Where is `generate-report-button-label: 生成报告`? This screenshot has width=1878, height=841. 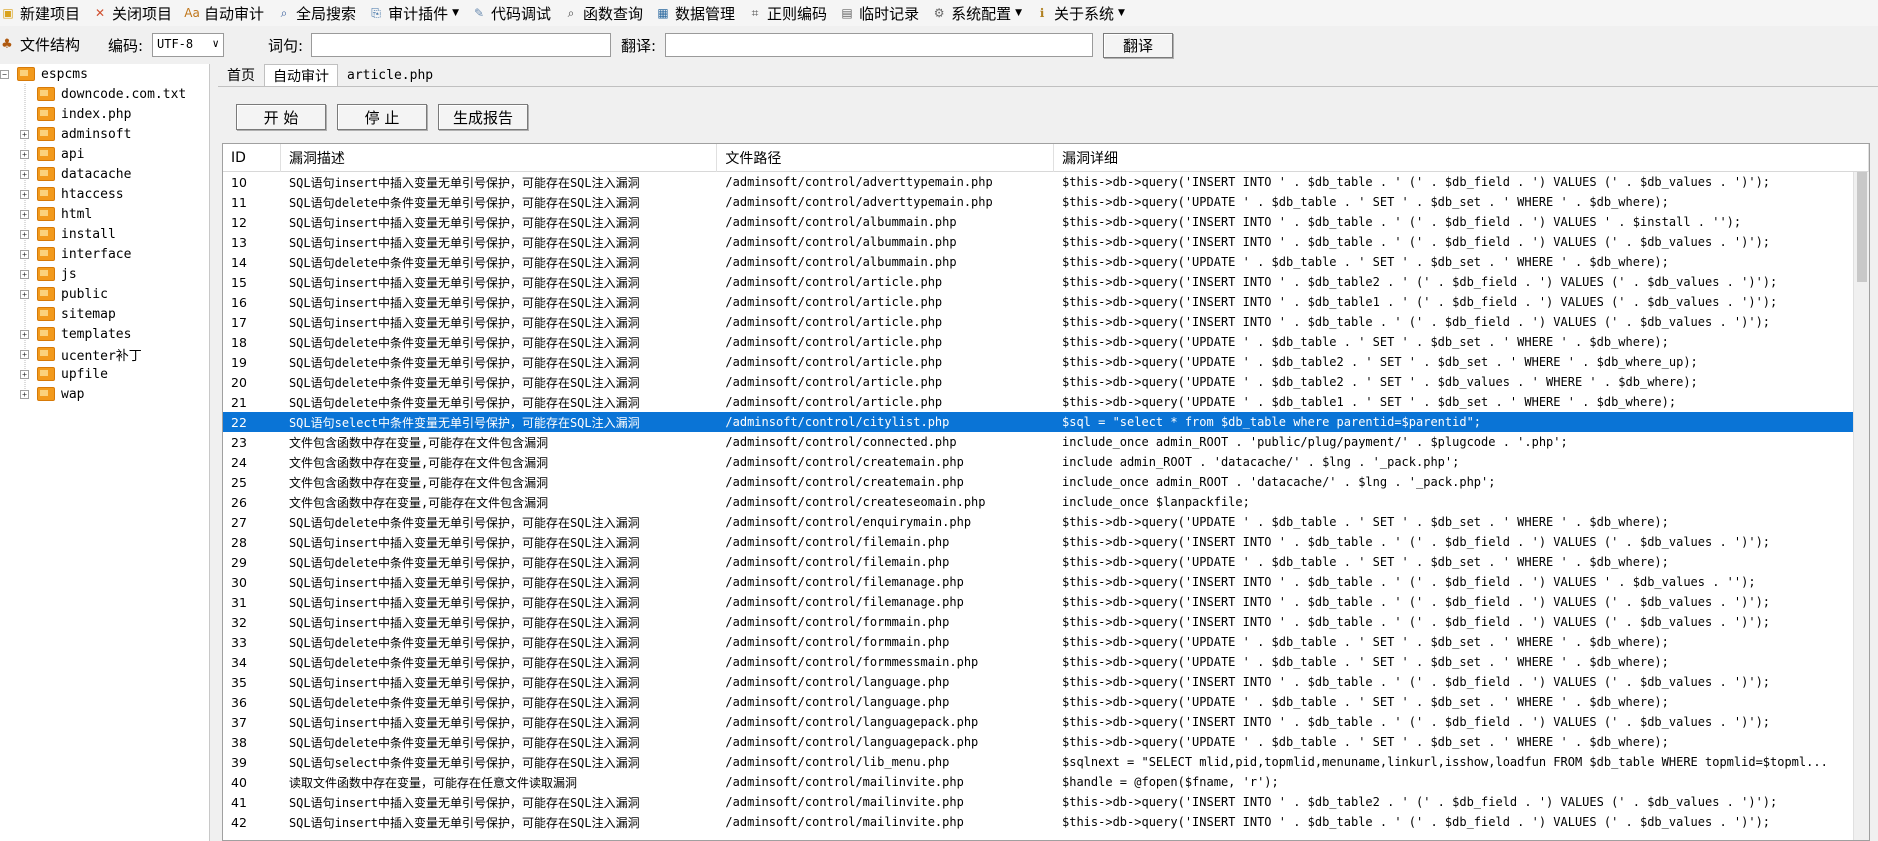
generate-report-button-label: 生成报告 is located at coordinates (482, 117).